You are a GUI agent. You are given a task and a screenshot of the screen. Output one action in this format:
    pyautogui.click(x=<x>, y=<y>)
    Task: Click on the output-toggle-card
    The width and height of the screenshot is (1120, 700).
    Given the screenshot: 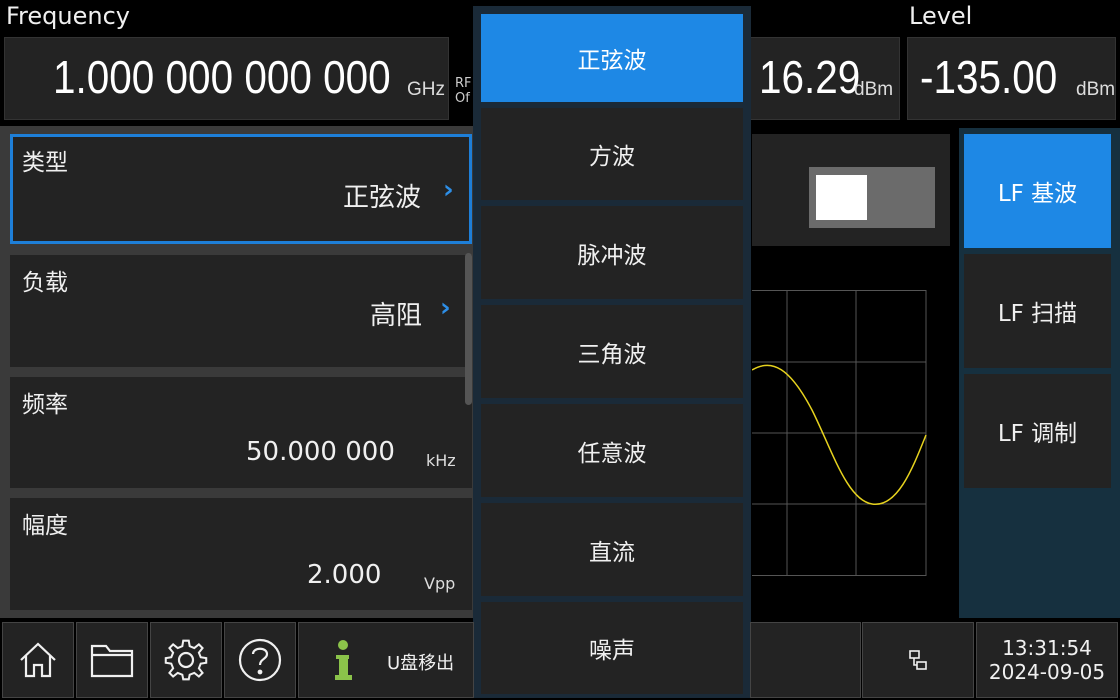 What is the action you would take?
    pyautogui.click(x=851, y=190)
    